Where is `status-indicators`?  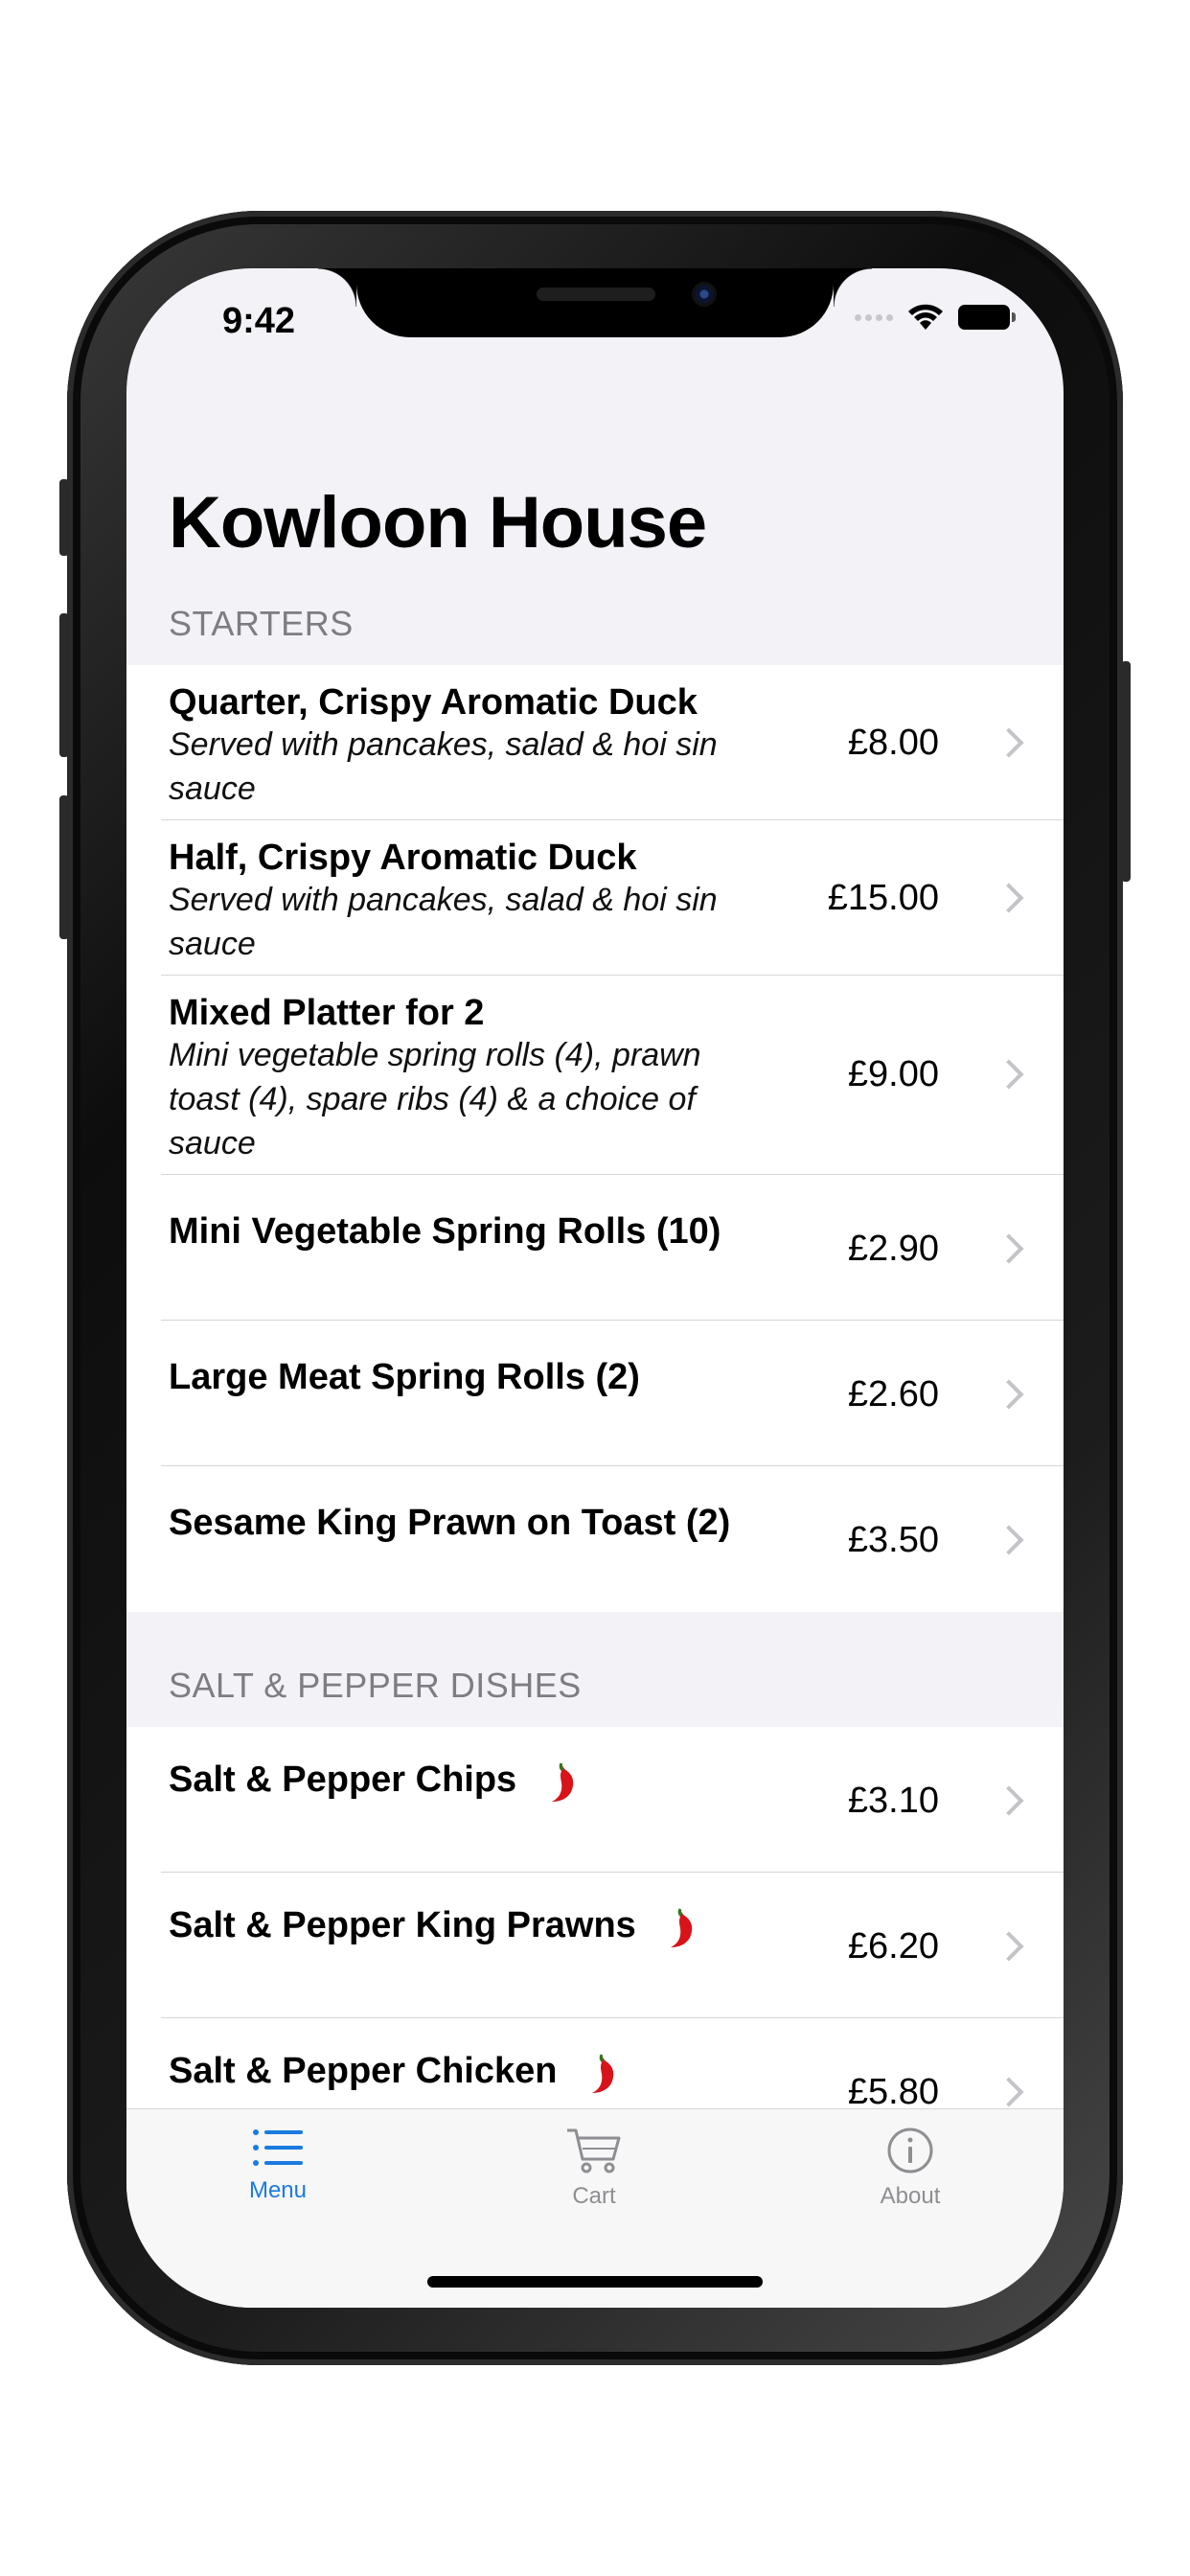
status-indicators is located at coordinates (936, 317).